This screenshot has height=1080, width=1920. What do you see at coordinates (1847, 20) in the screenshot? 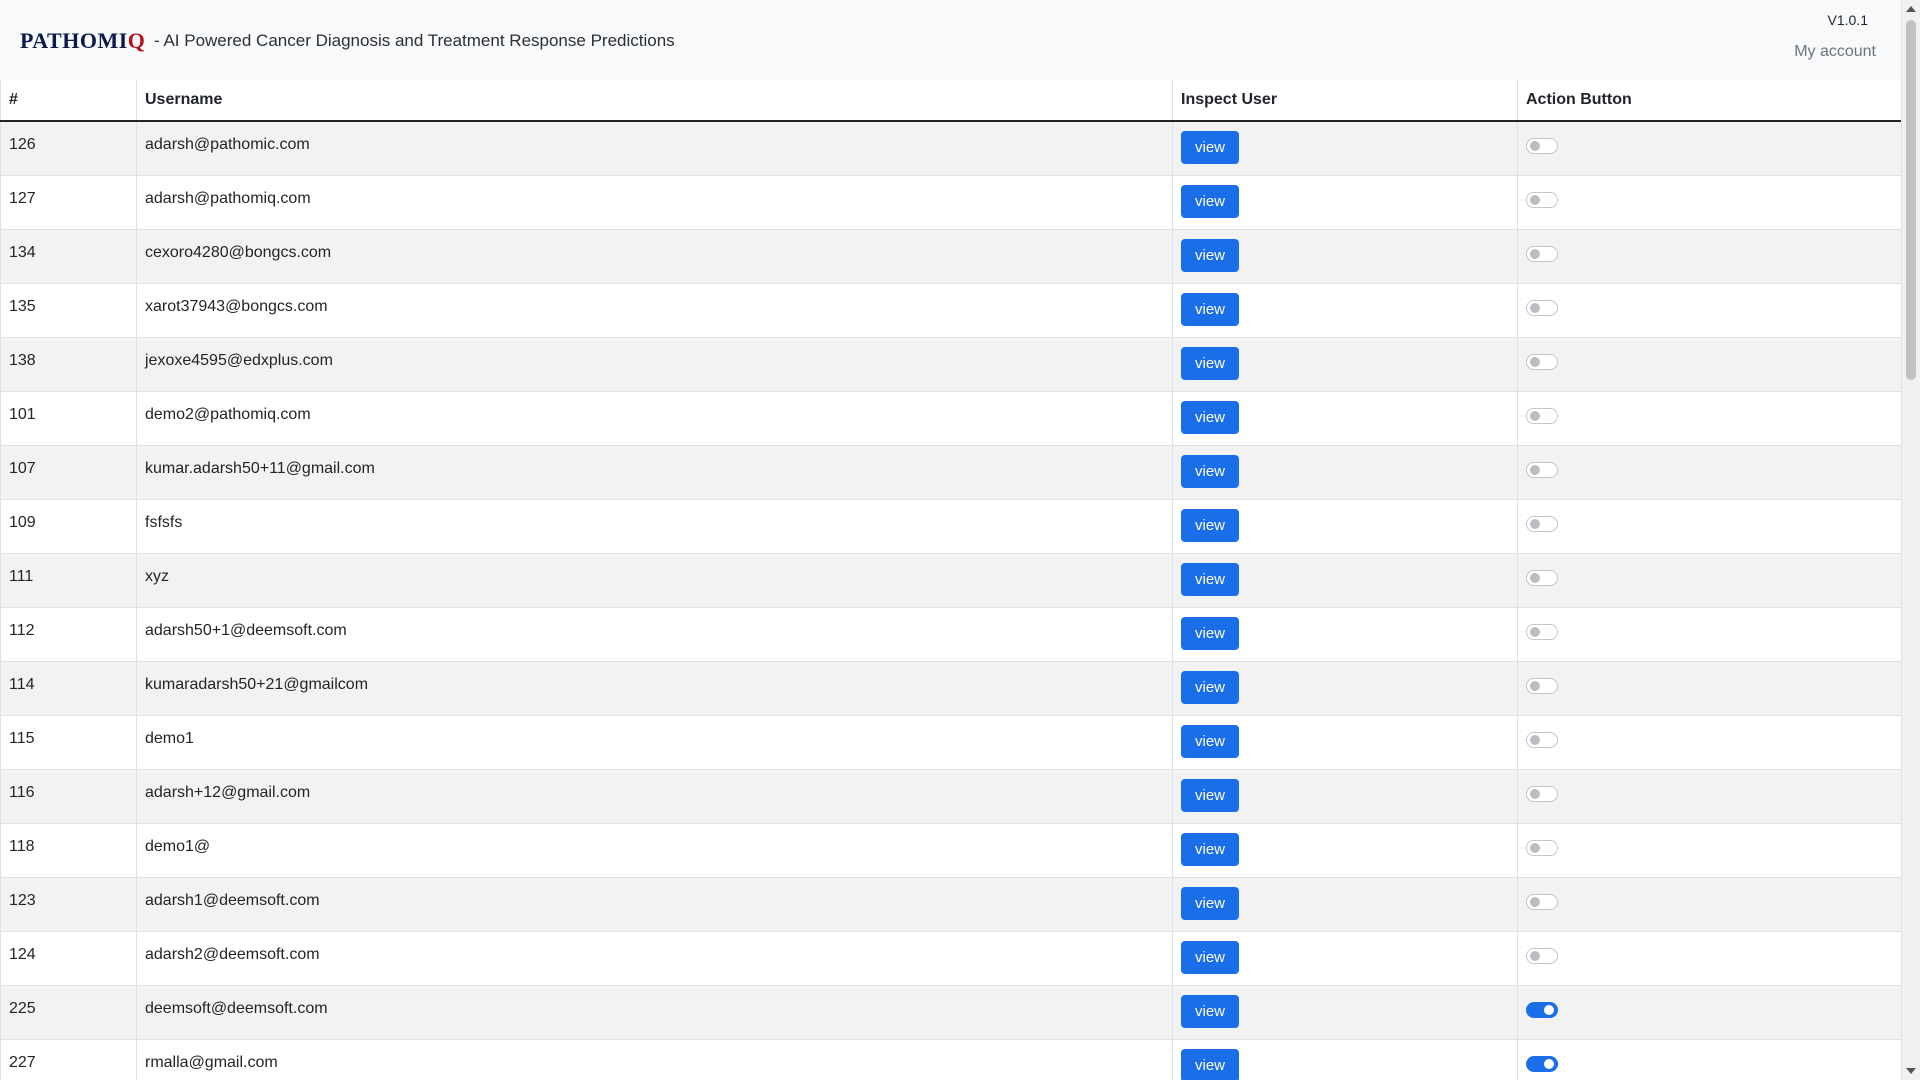
I see `version-label: V1.0.1` at bounding box center [1847, 20].